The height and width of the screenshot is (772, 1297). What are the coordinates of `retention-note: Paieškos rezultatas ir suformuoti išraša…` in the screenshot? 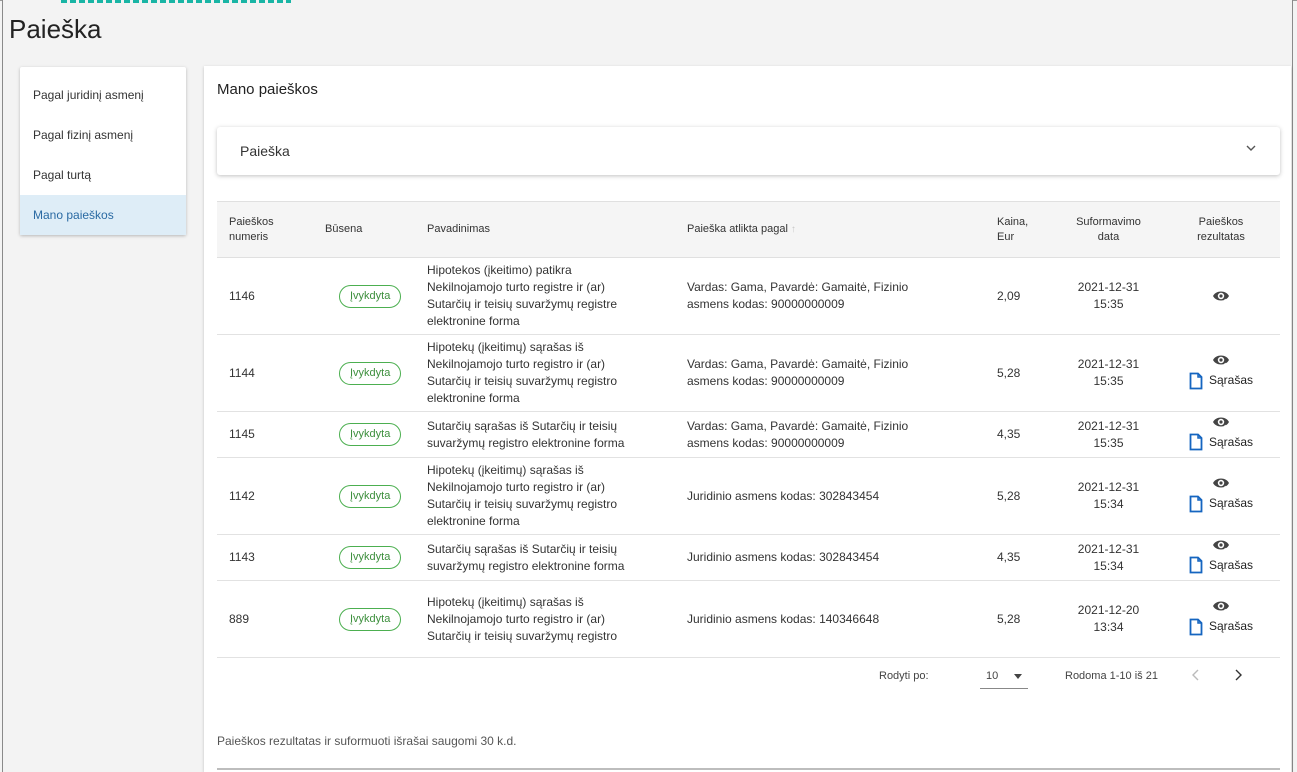 It's located at (367, 741).